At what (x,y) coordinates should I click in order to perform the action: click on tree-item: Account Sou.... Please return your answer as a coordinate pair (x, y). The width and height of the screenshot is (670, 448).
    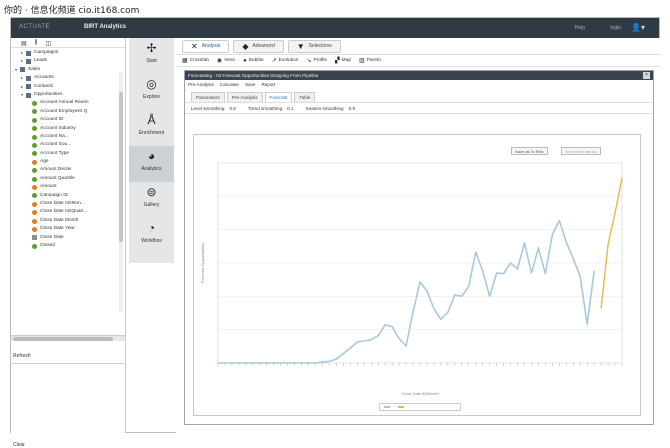
    Looking at the image, I should click on (70, 145).